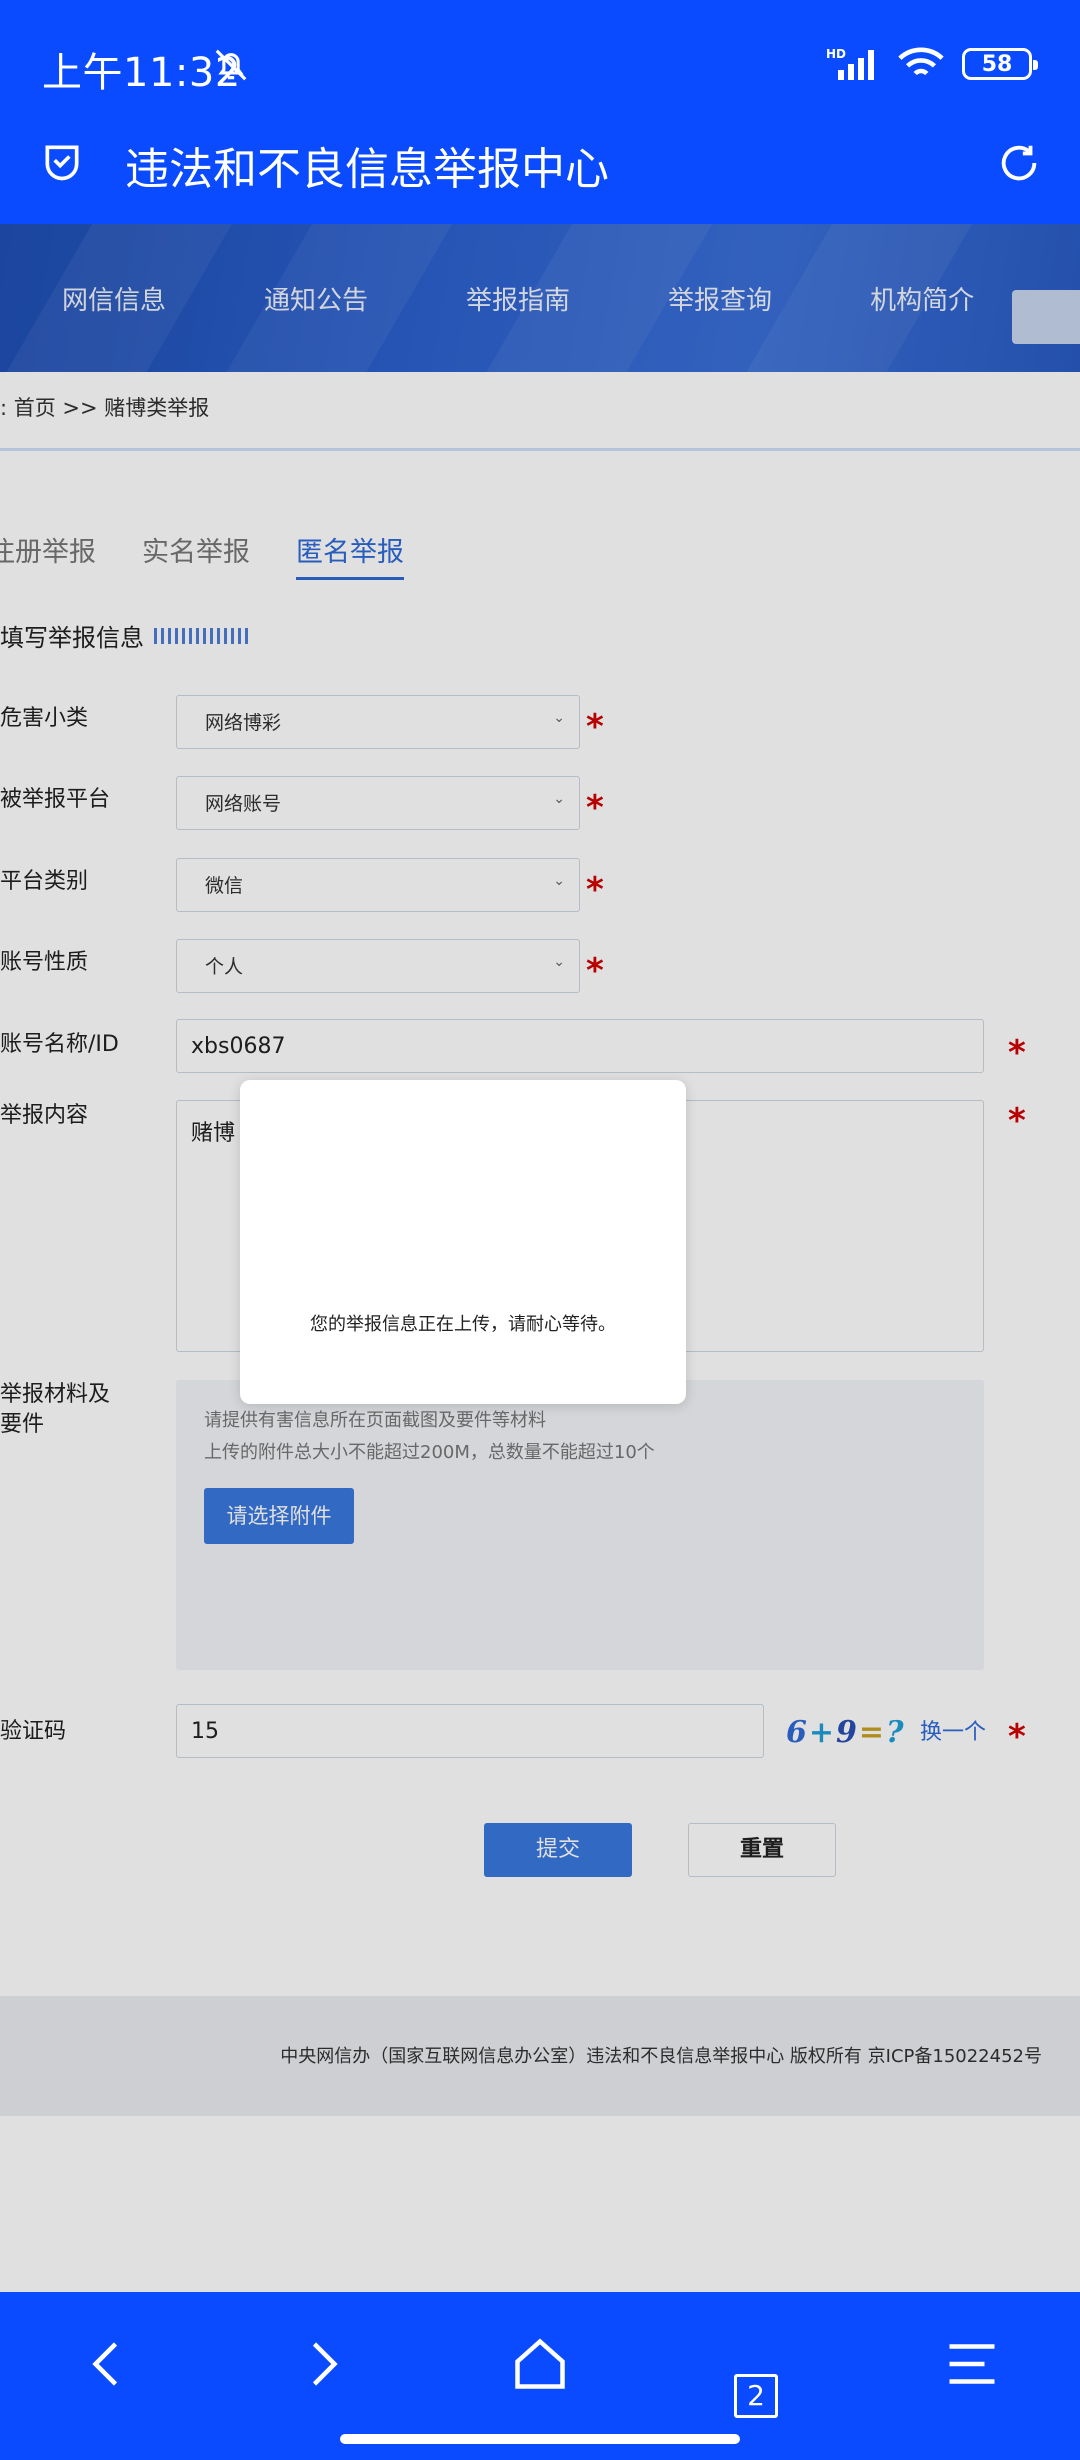 Image resolution: width=1080 pixels, height=2460 pixels. What do you see at coordinates (540, 112) in the screenshot?
I see `app-top-bar: 上午11:32 HD 58 违法和不良信息举报中心` at bounding box center [540, 112].